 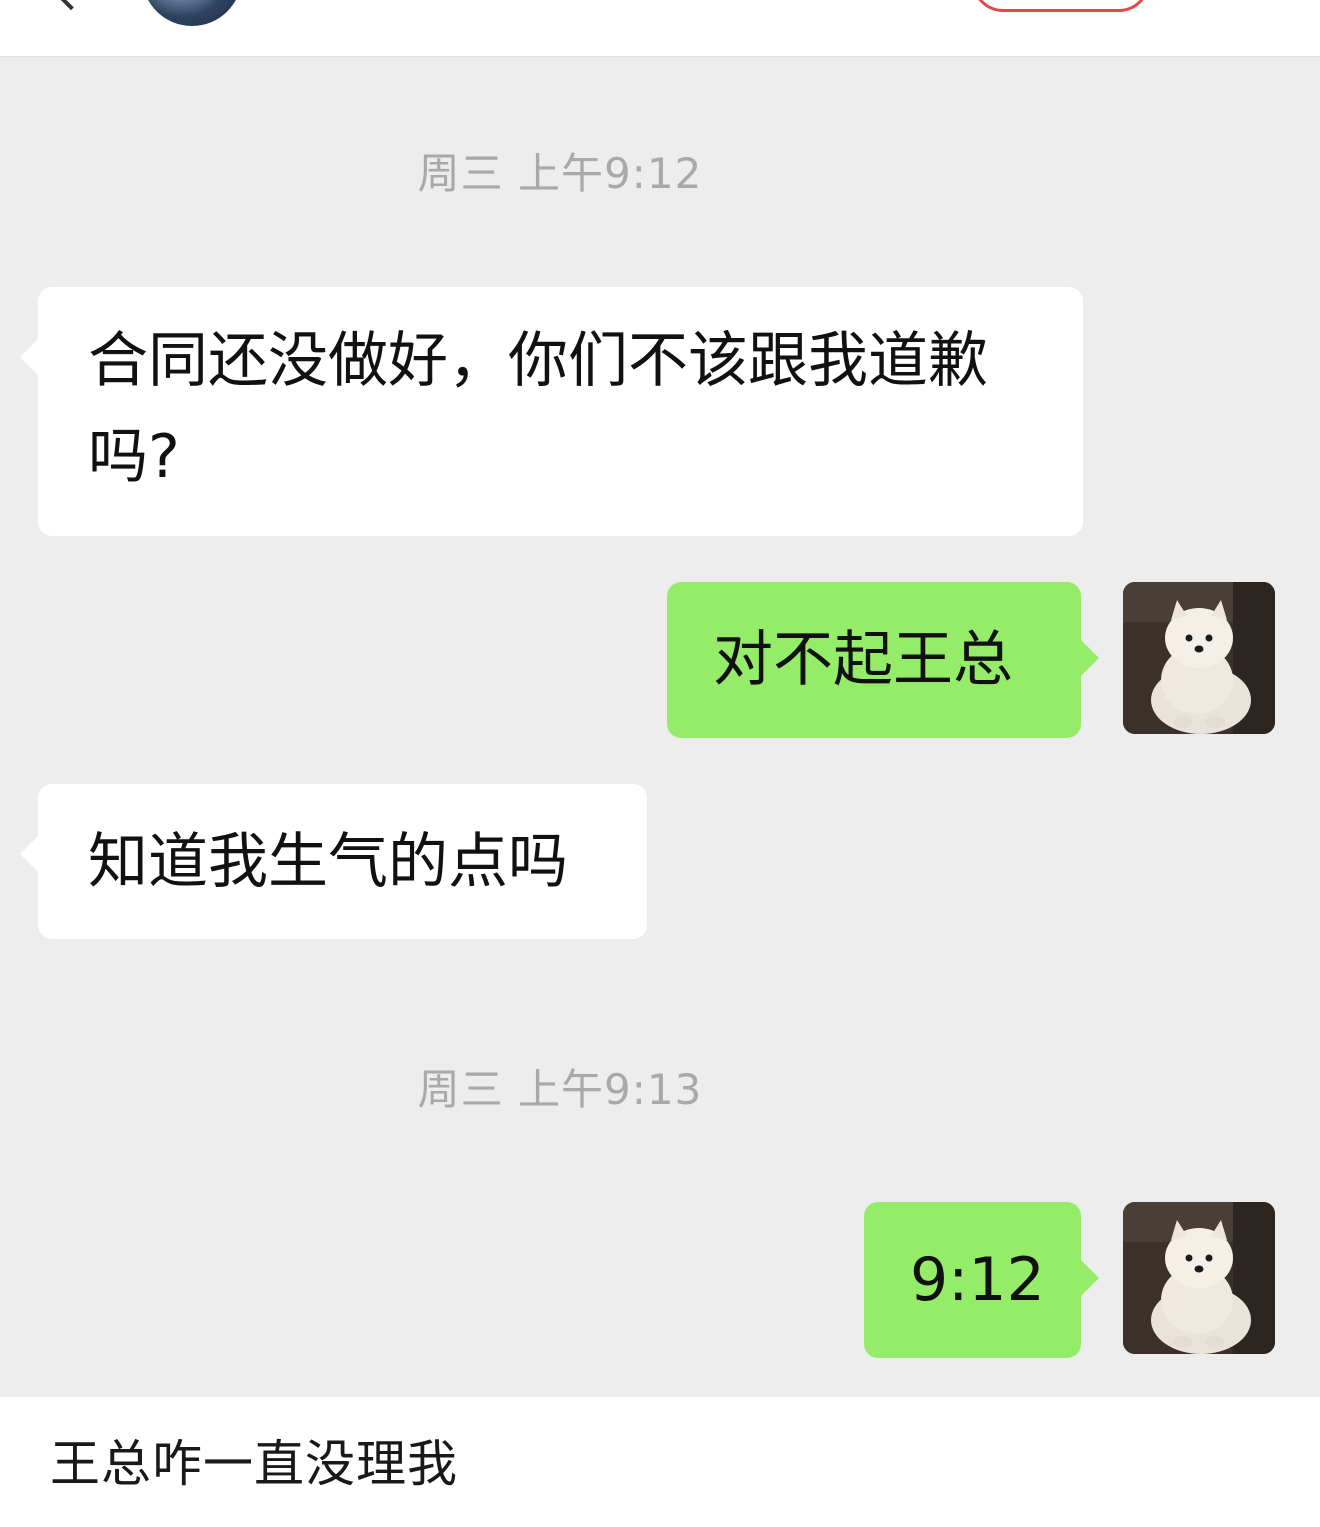 I want to click on received-message-bubble: 合同还没做好，你们不该跟我道歉吗?, so click(x=551, y=411).